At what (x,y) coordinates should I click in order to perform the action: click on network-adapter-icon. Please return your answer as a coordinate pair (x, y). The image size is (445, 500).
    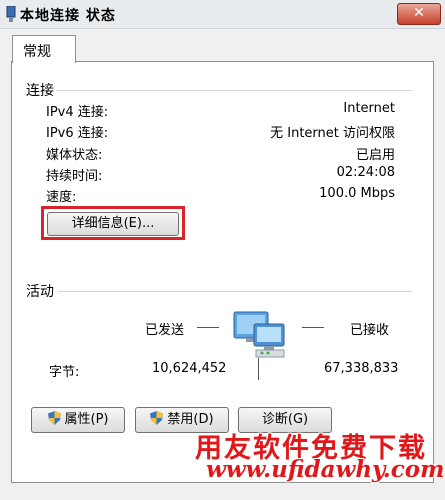
    Looking at the image, I should click on (11, 14).